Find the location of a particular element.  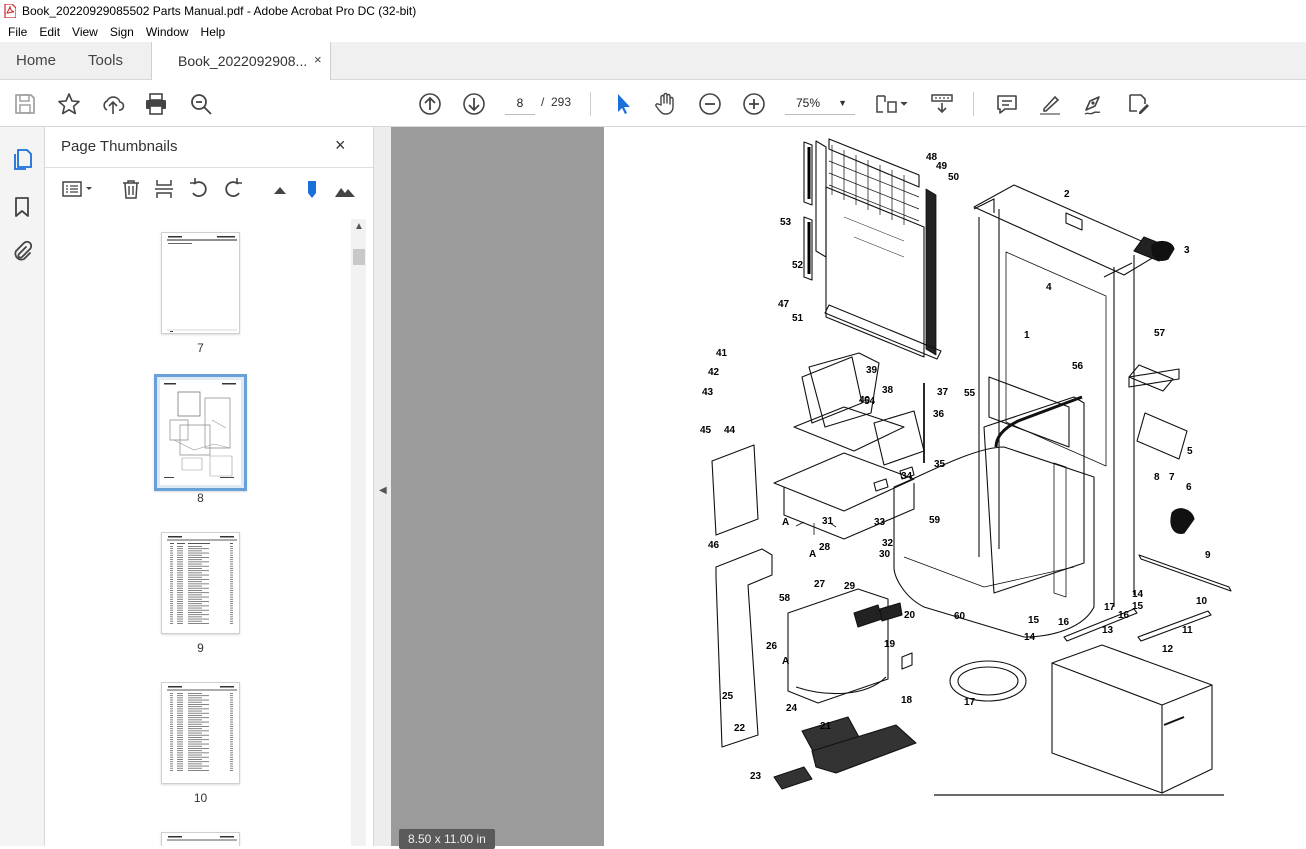

part-callout: 18 is located at coordinates (907, 700).